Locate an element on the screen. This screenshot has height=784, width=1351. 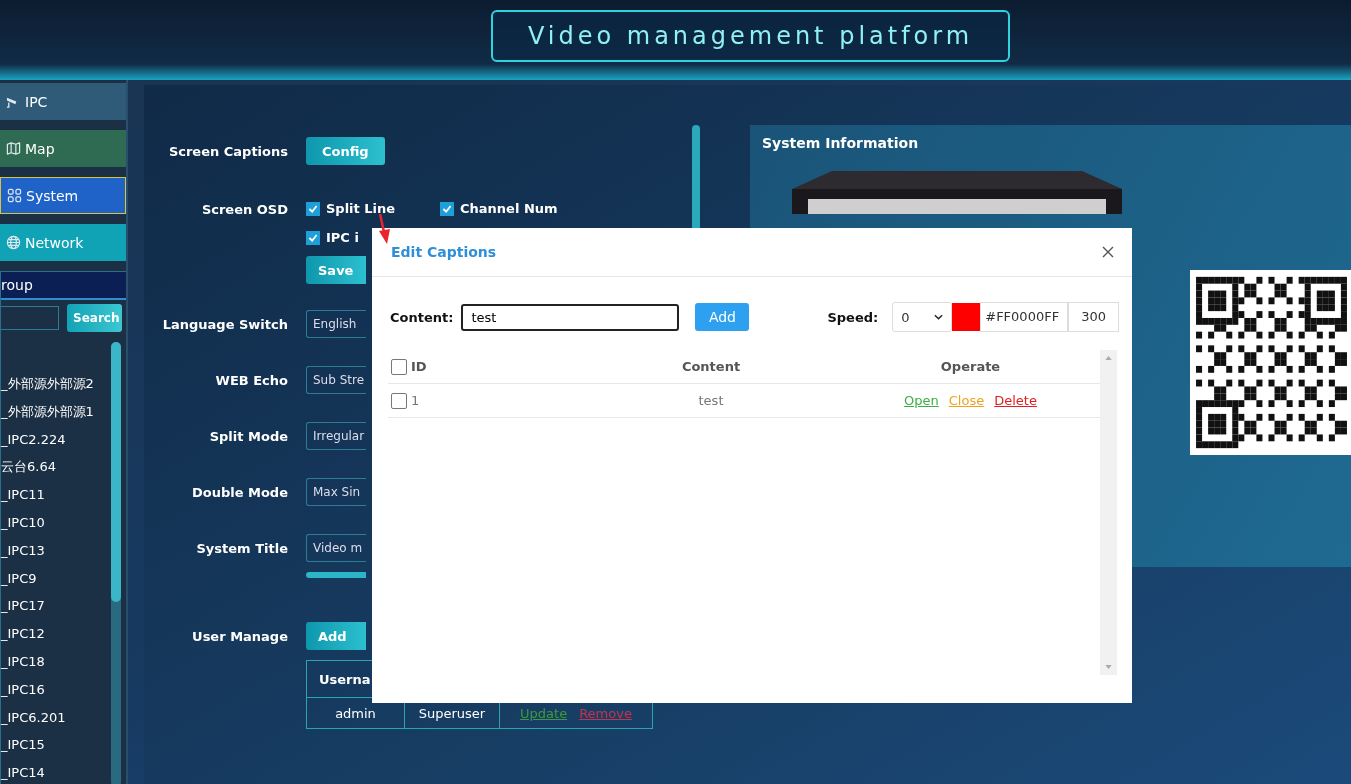
tree-item: _IPC14 is located at coordinates (56, 771).